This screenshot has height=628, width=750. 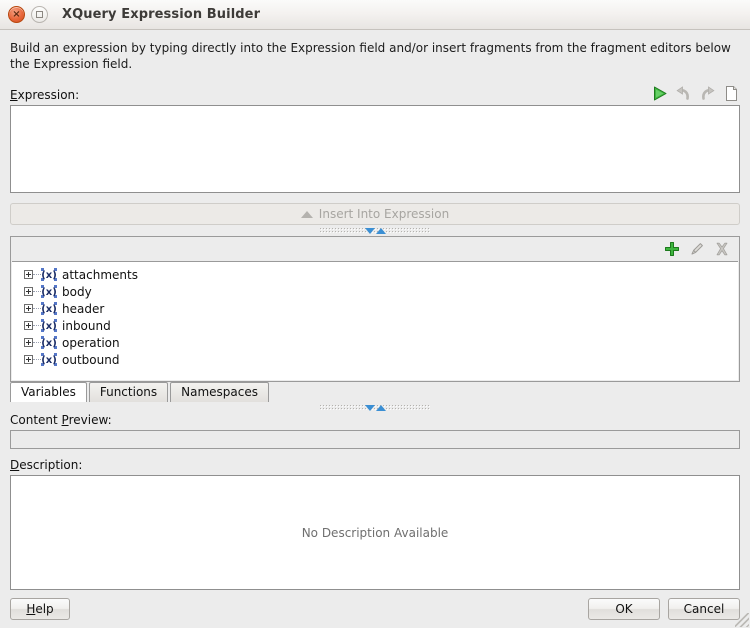 I want to click on window-title: XQuery Expression Builder, so click(x=161, y=14).